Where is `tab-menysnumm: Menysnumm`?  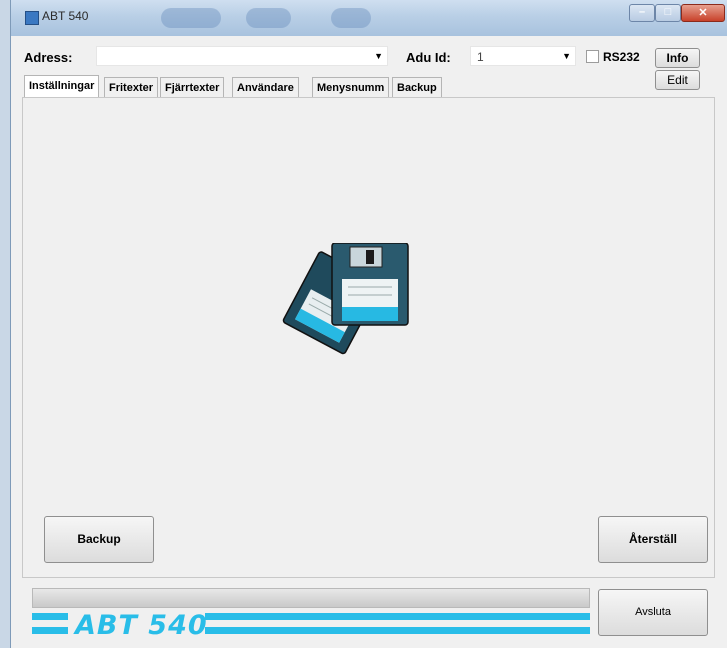
tab-menysnumm: Menysnumm is located at coordinates (351, 87).